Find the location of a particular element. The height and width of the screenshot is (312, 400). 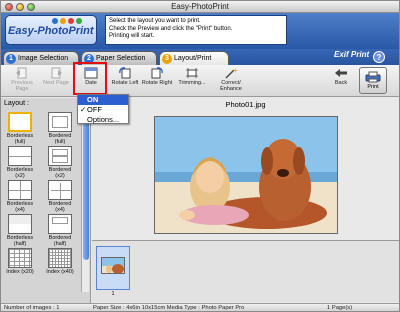

help-icon: ? is located at coordinates (379, 57).